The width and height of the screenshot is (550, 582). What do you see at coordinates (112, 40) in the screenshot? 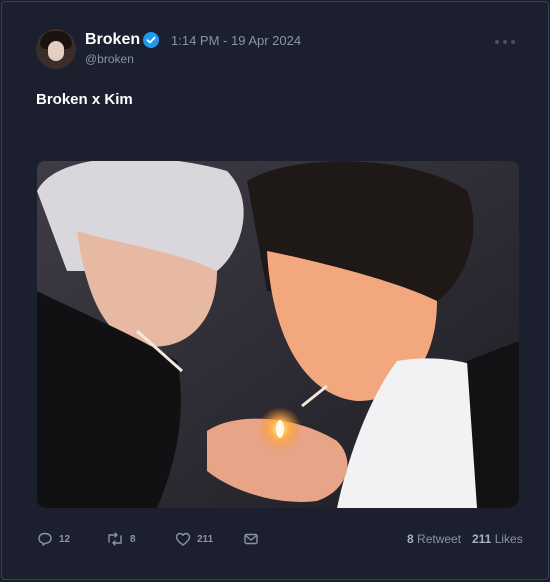
I see `author-name: Broken` at bounding box center [112, 40].